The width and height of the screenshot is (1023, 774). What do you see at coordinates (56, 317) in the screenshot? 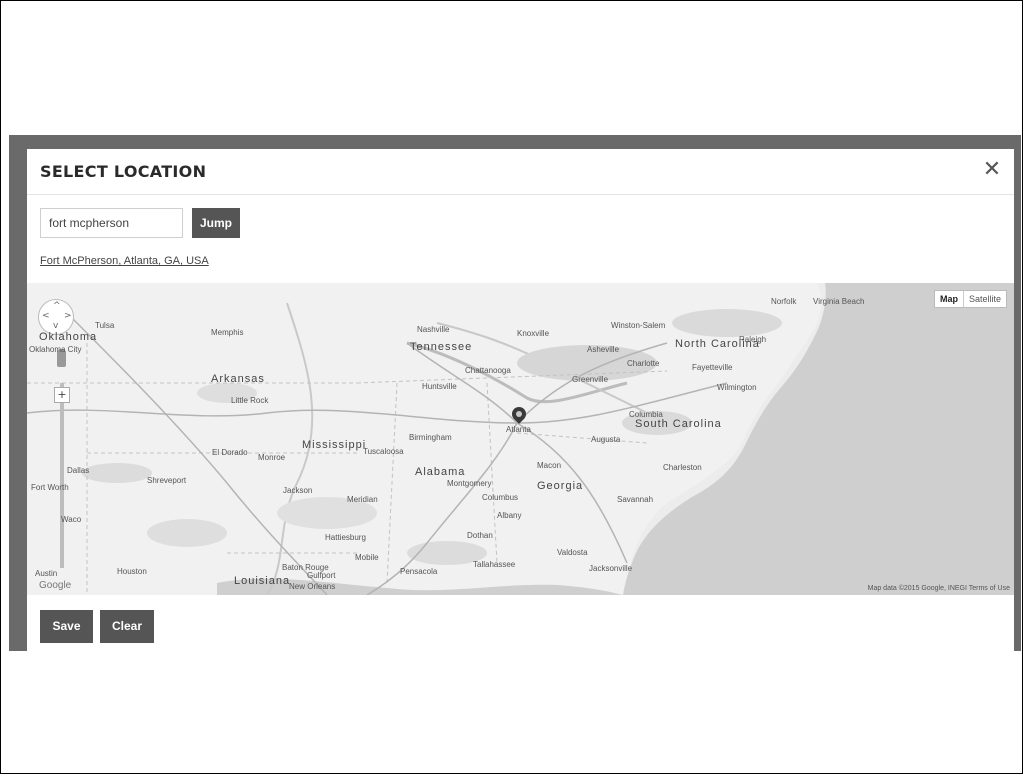
I see `pan-control: ^ < > v` at bounding box center [56, 317].